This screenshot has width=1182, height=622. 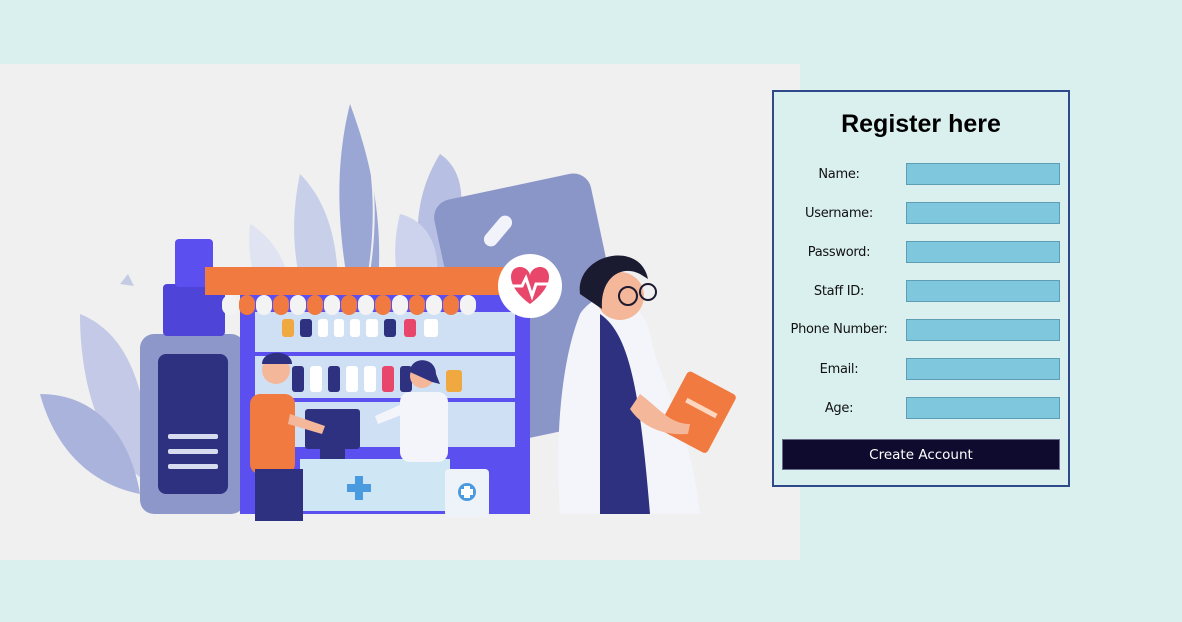 What do you see at coordinates (839, 408) in the screenshot?
I see `age-label: Age:` at bounding box center [839, 408].